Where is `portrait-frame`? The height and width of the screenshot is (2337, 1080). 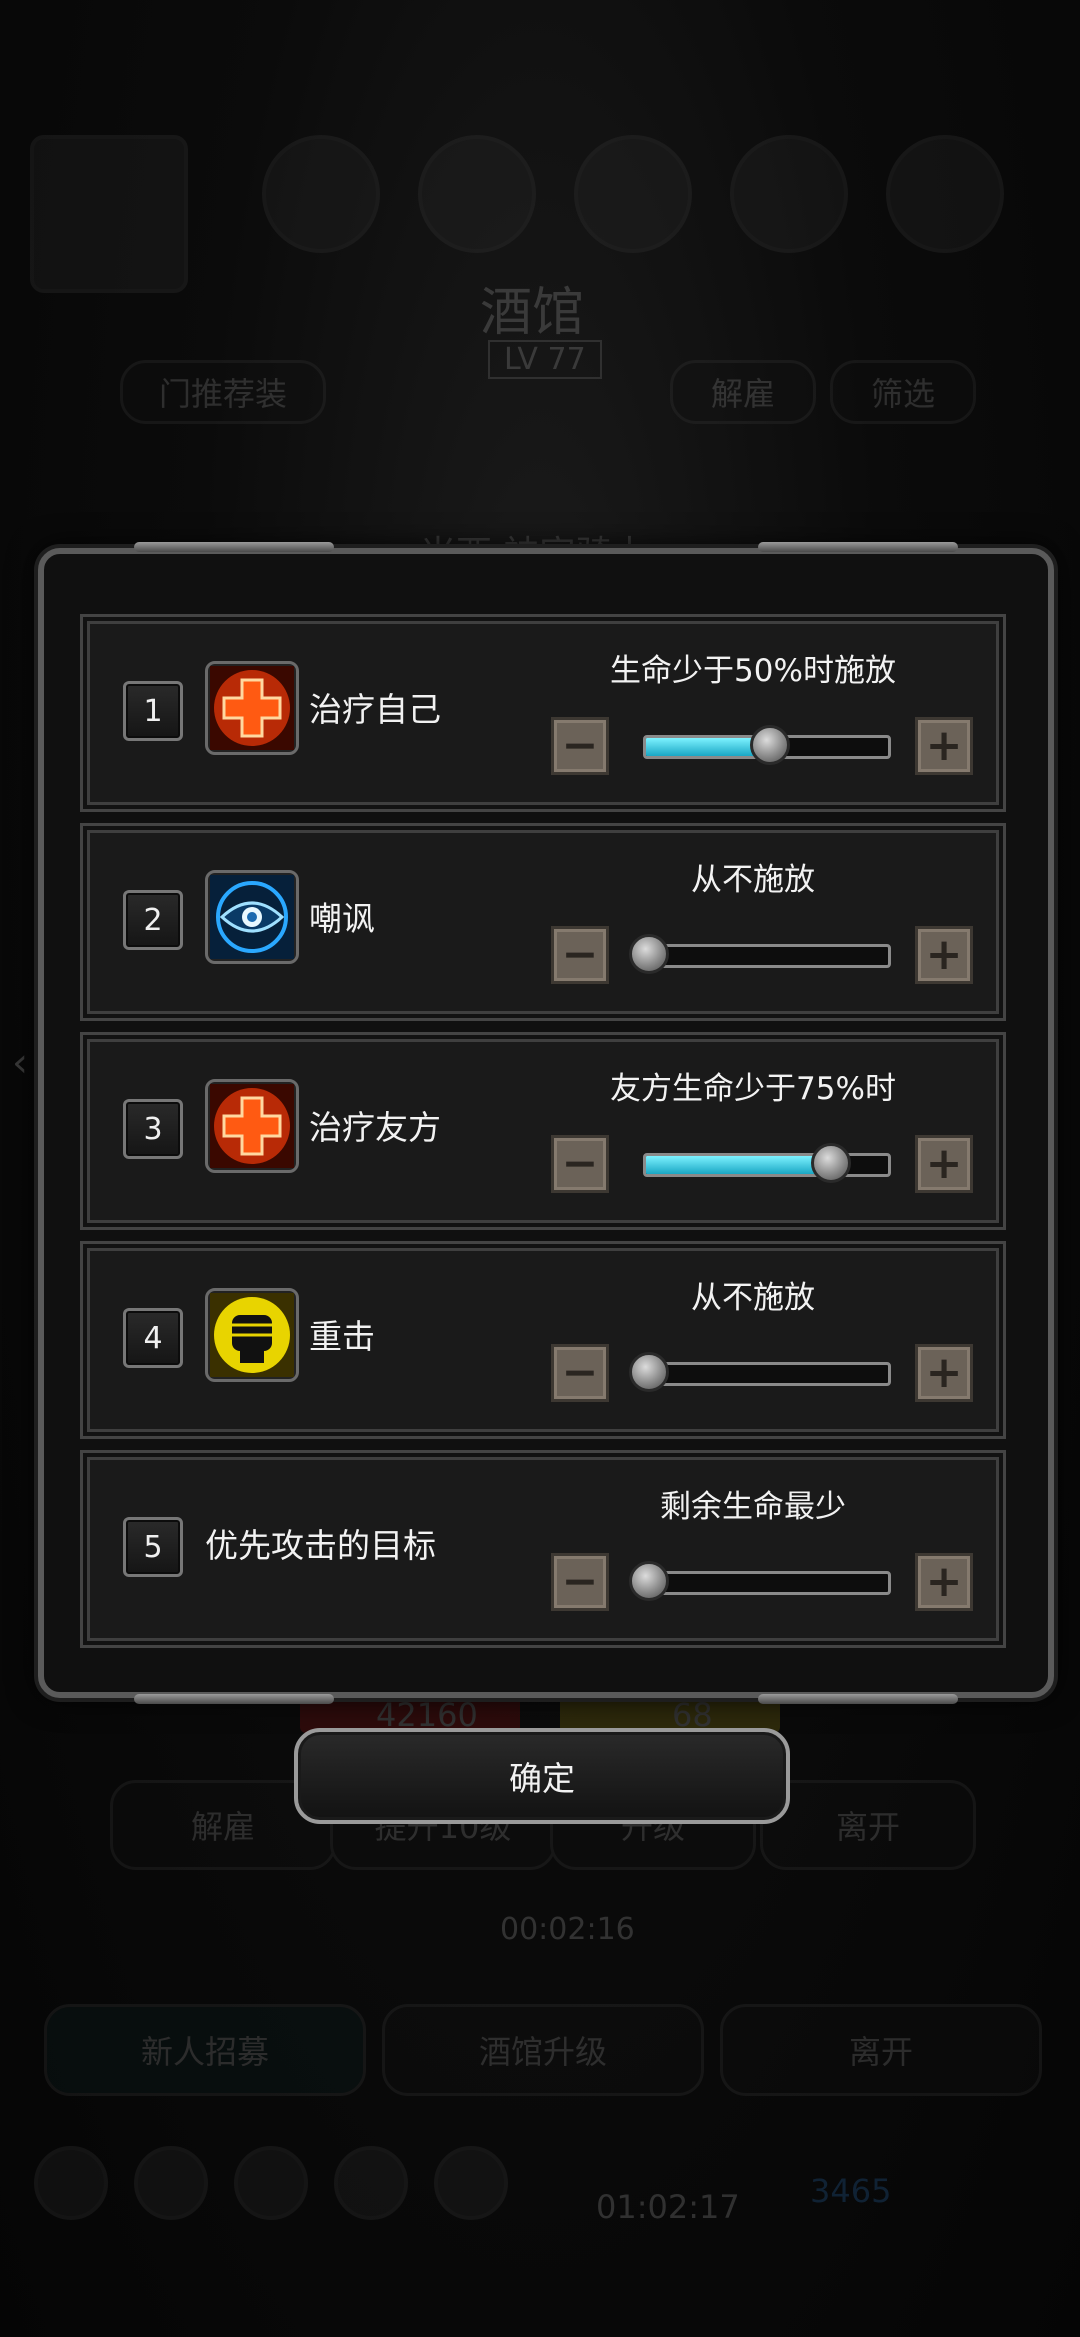 portrait-frame is located at coordinates (109, 214).